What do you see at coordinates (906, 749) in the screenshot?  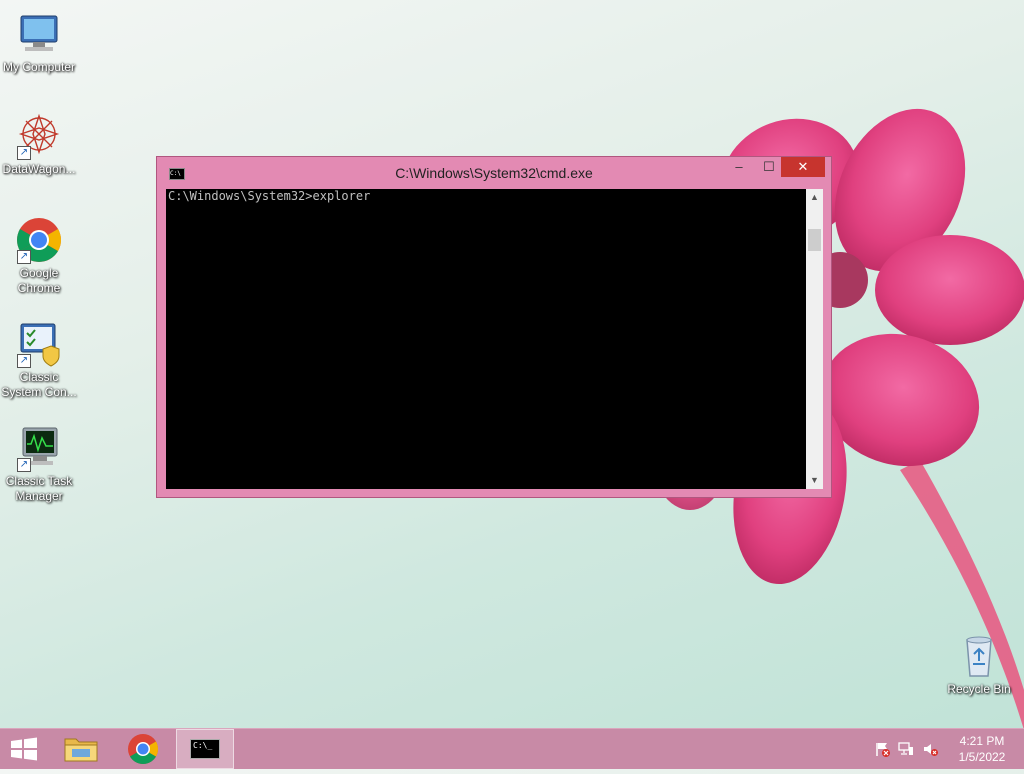 I see `network-icon` at bounding box center [906, 749].